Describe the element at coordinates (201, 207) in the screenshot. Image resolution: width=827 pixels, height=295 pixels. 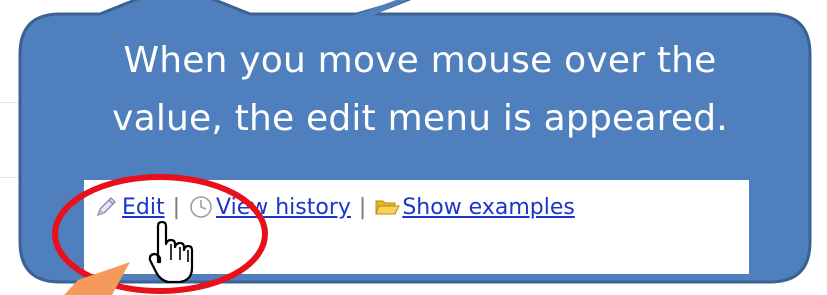
I see `clock-icon` at that location.